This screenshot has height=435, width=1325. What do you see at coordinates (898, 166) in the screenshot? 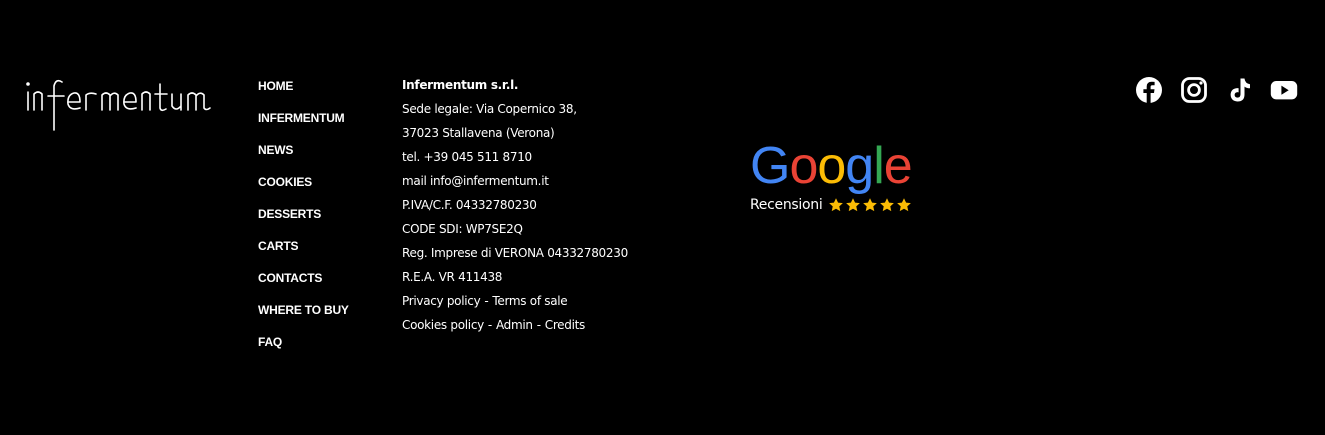
I see `google-letter: e` at bounding box center [898, 166].